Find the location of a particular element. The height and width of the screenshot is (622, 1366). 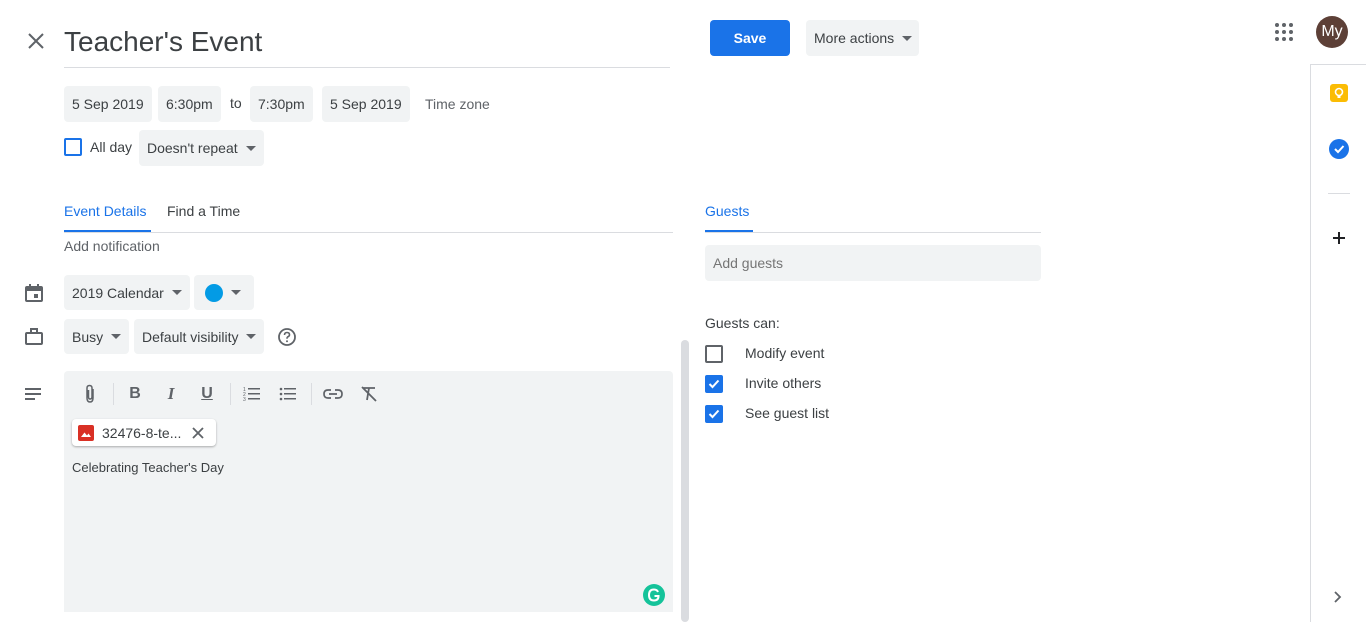

attachment-icon is located at coordinates (90, 394).